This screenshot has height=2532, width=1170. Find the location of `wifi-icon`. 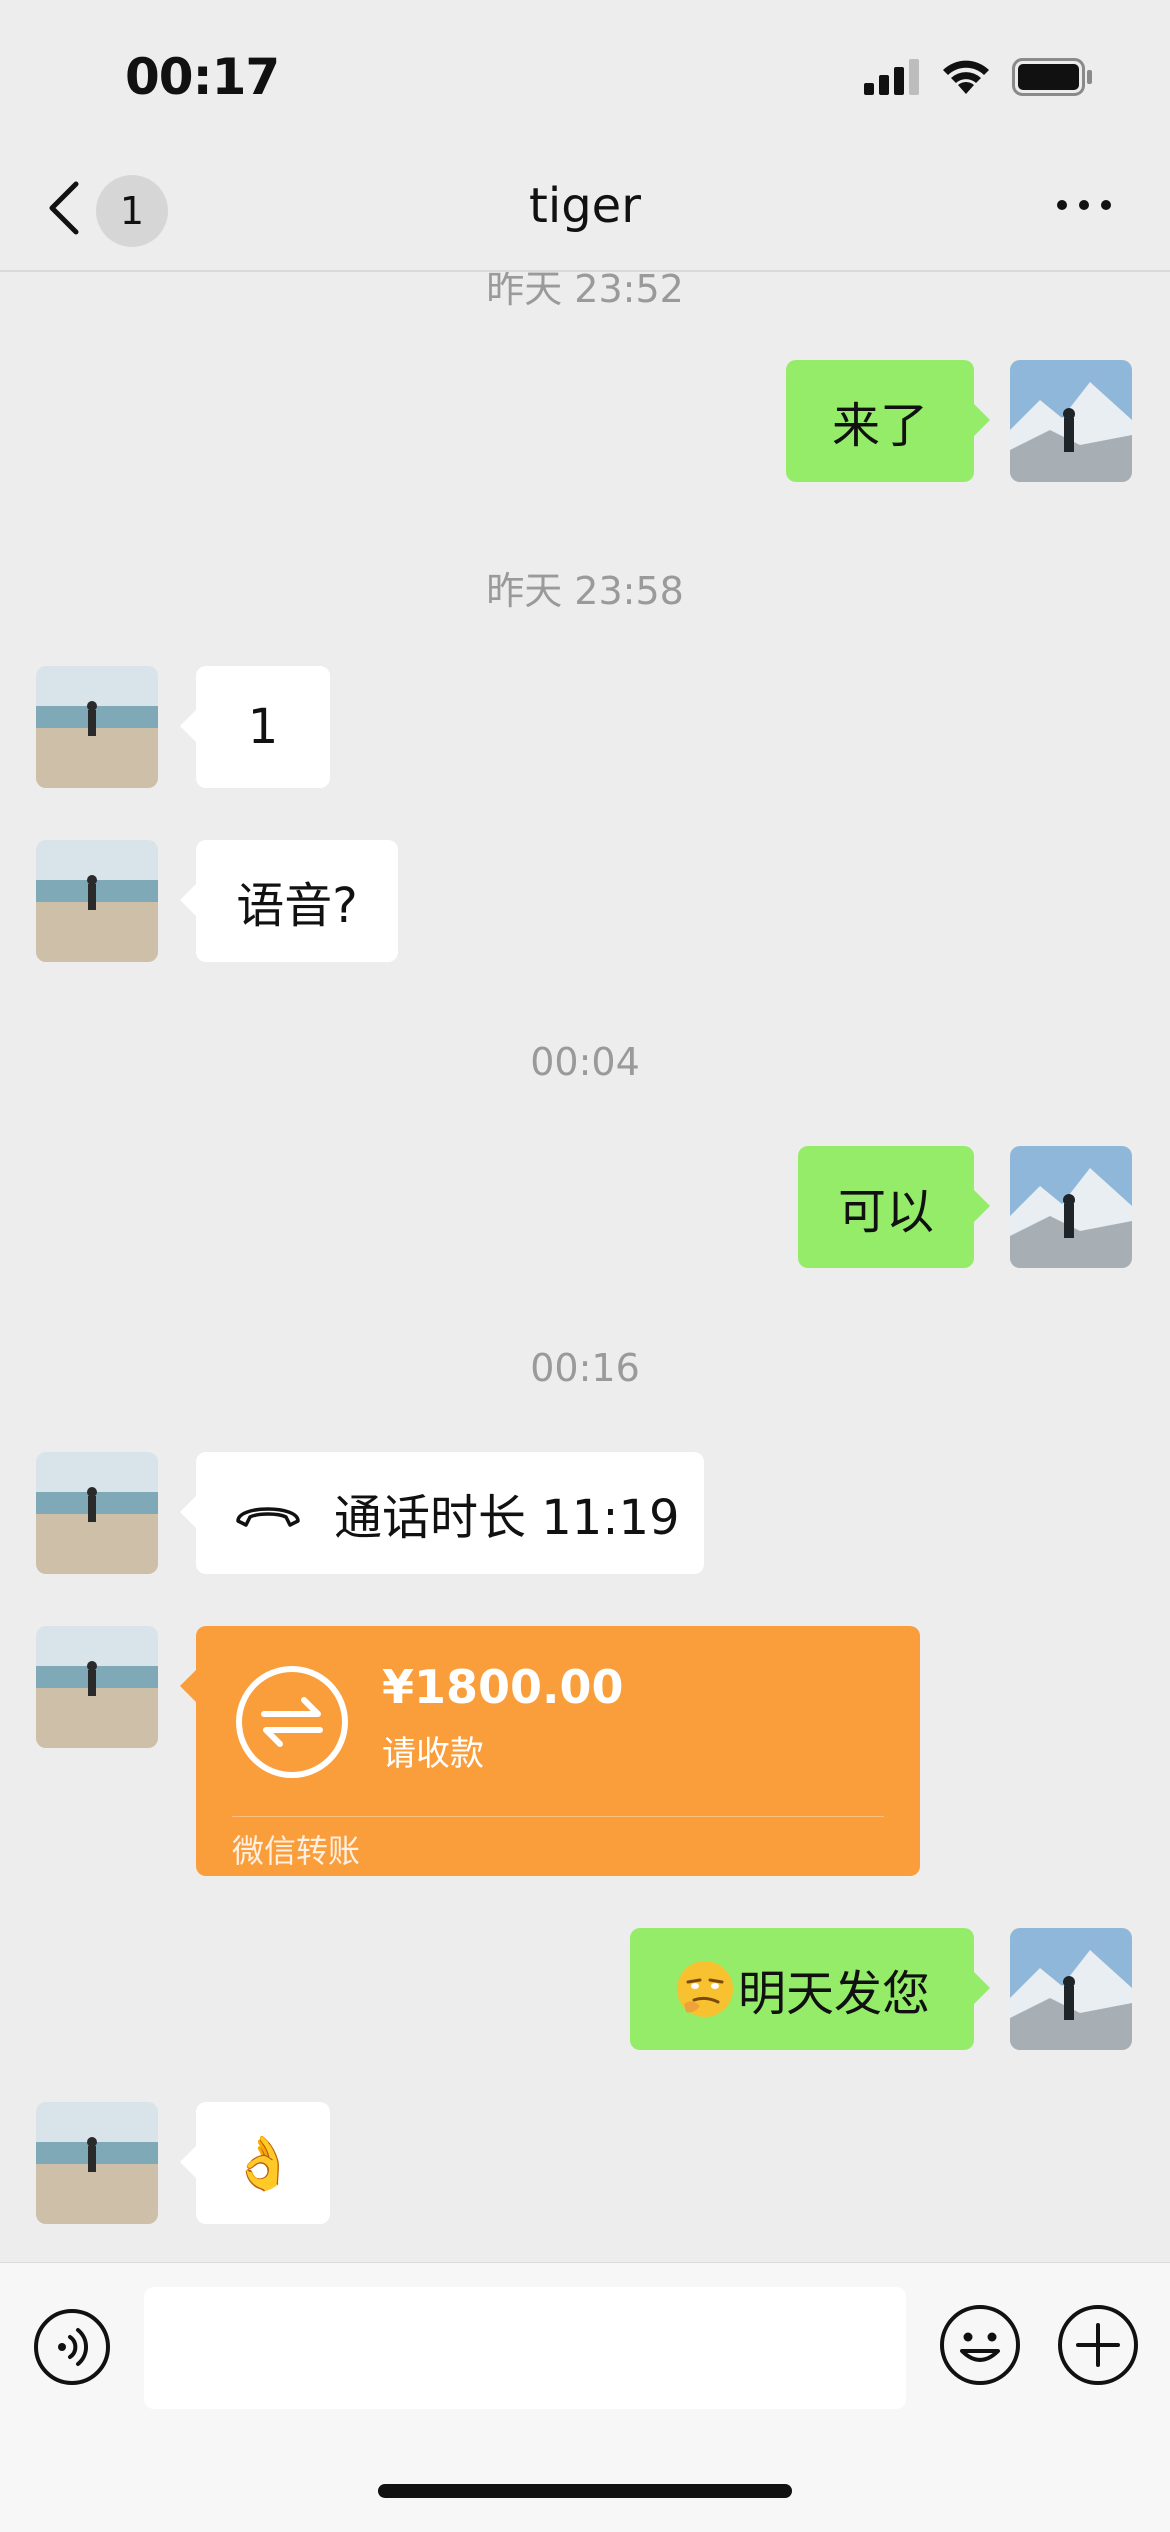

wifi-icon is located at coordinates (966, 77).